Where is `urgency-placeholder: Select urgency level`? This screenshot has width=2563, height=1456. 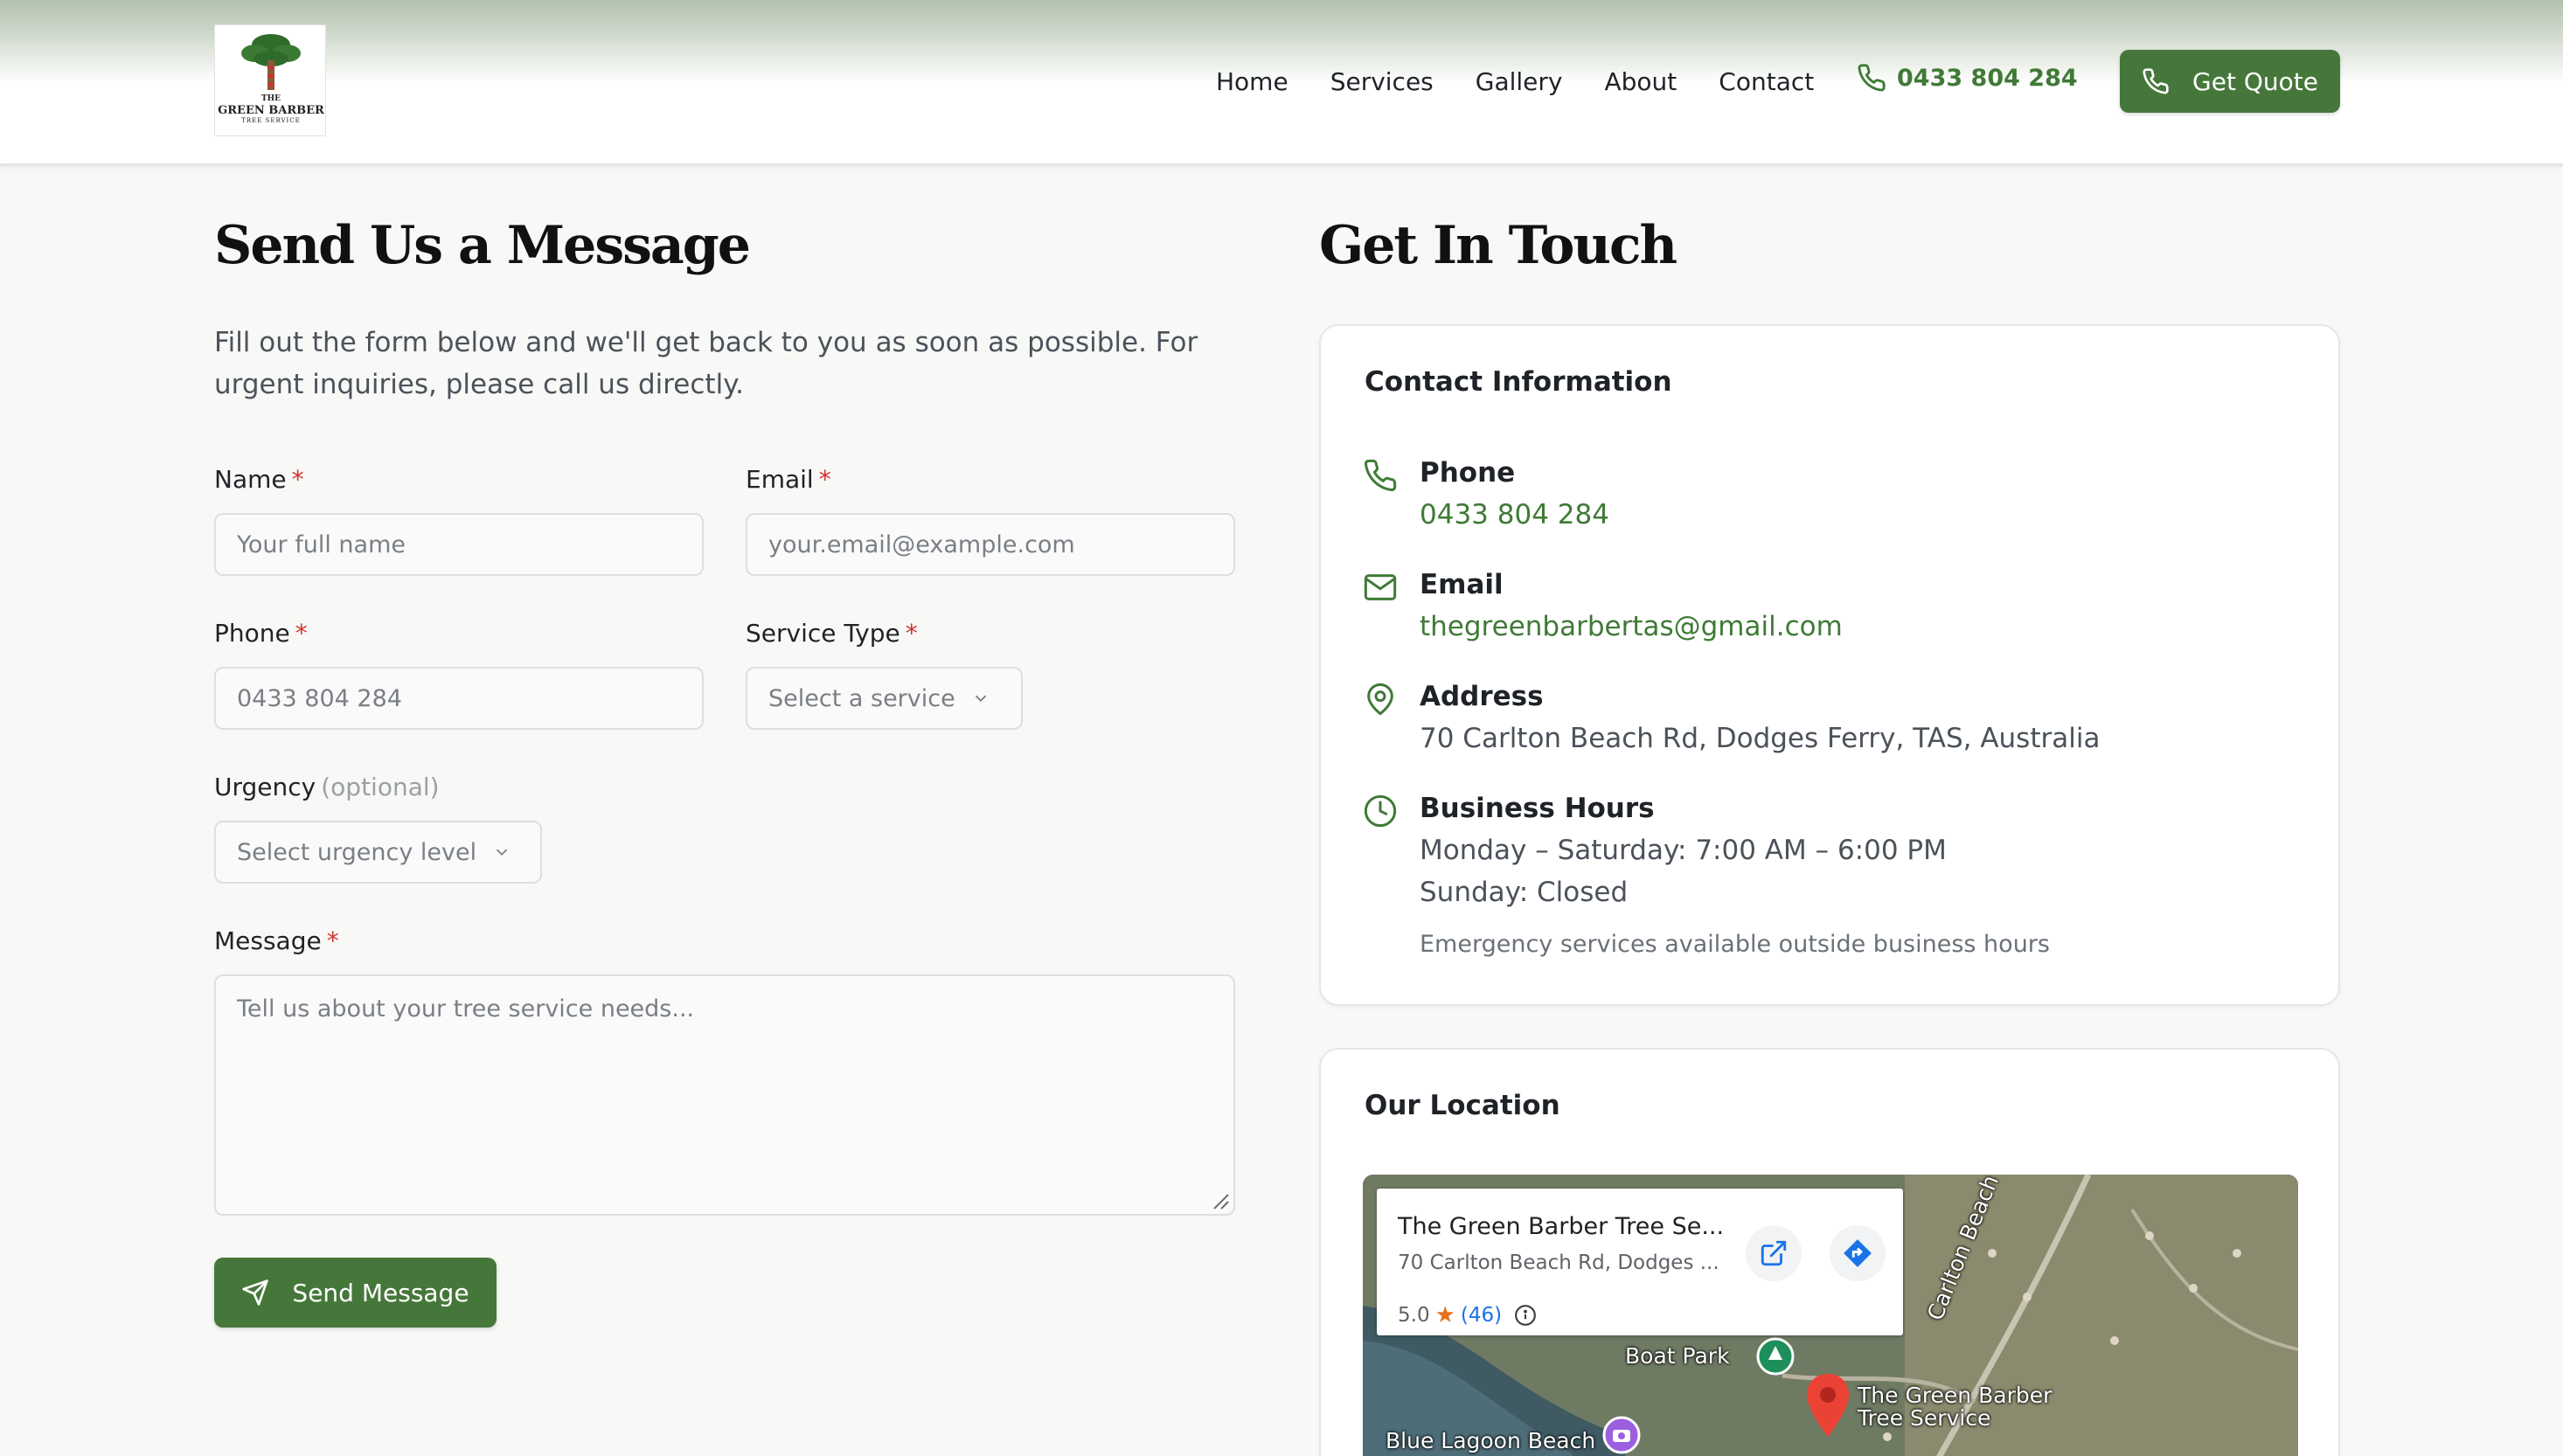 urgency-placeholder: Select urgency level is located at coordinates (357, 852).